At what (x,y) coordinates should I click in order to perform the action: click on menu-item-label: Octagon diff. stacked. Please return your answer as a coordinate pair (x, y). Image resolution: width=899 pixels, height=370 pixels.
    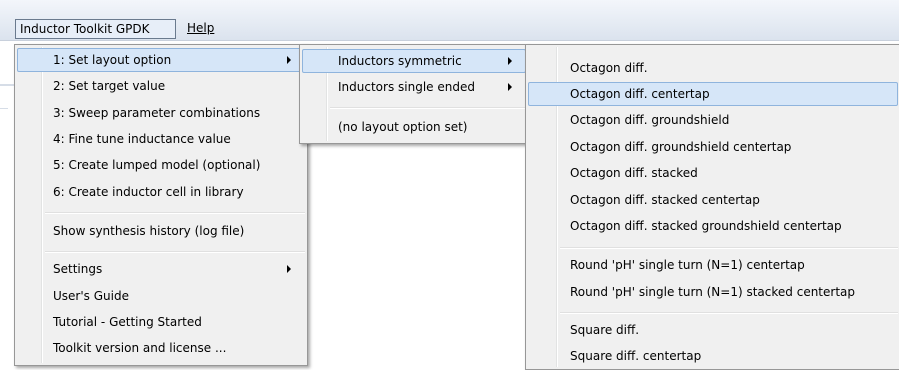
    Looking at the image, I should click on (634, 173).